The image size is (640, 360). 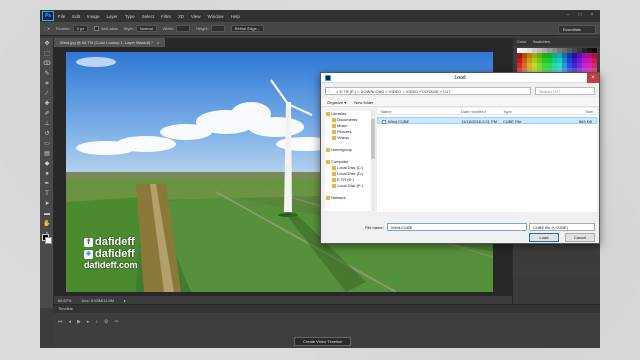 What do you see at coordinates (96, 322) in the screenshot?
I see `audio-icon: ♪` at bounding box center [96, 322].